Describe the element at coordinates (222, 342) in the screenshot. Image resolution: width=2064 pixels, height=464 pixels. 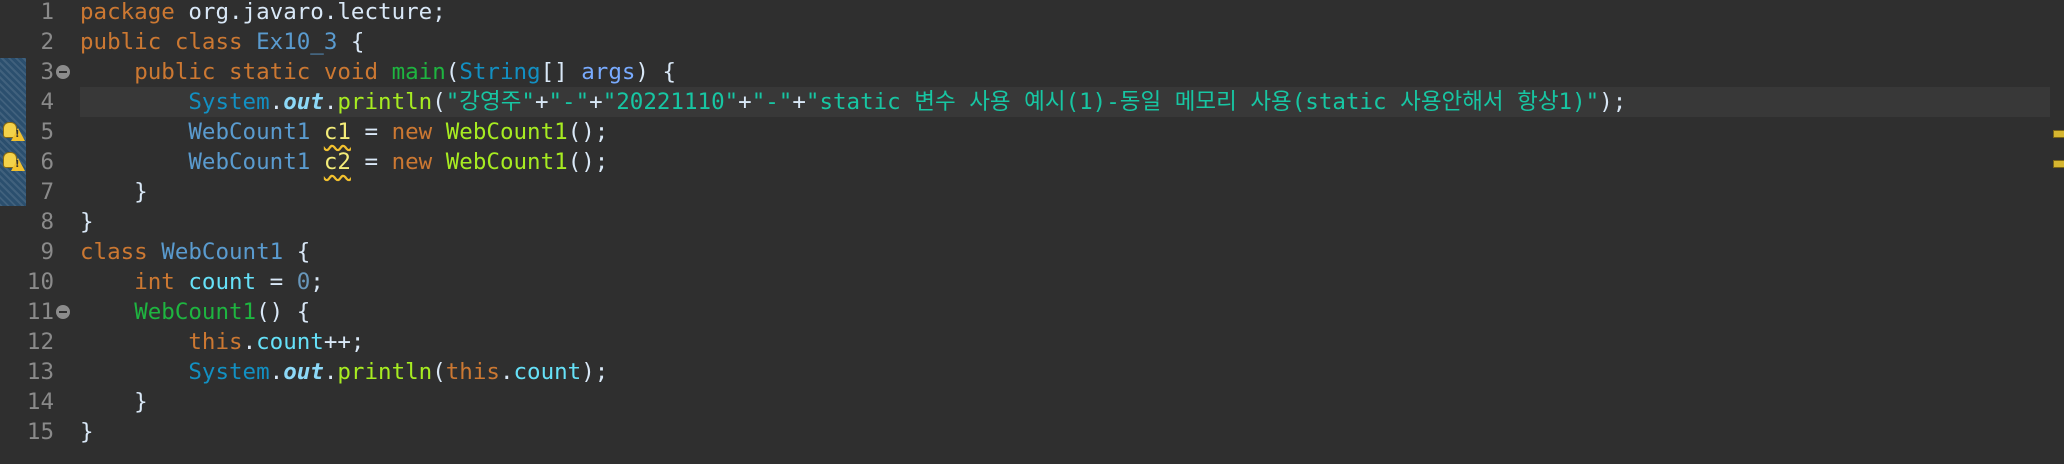
I see `code-text: this.count++;` at that location.